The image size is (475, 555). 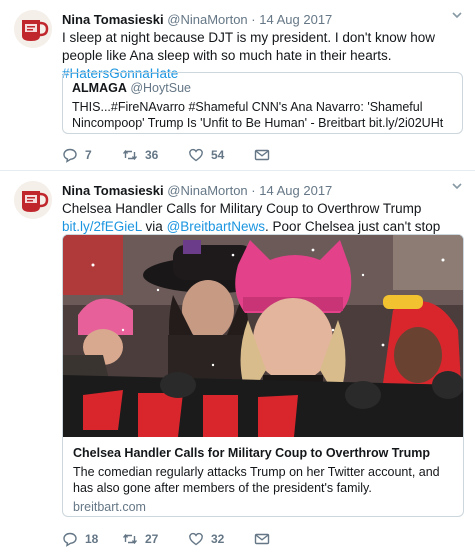 I want to click on card-domain: breitbart.com, so click(x=109, y=507).